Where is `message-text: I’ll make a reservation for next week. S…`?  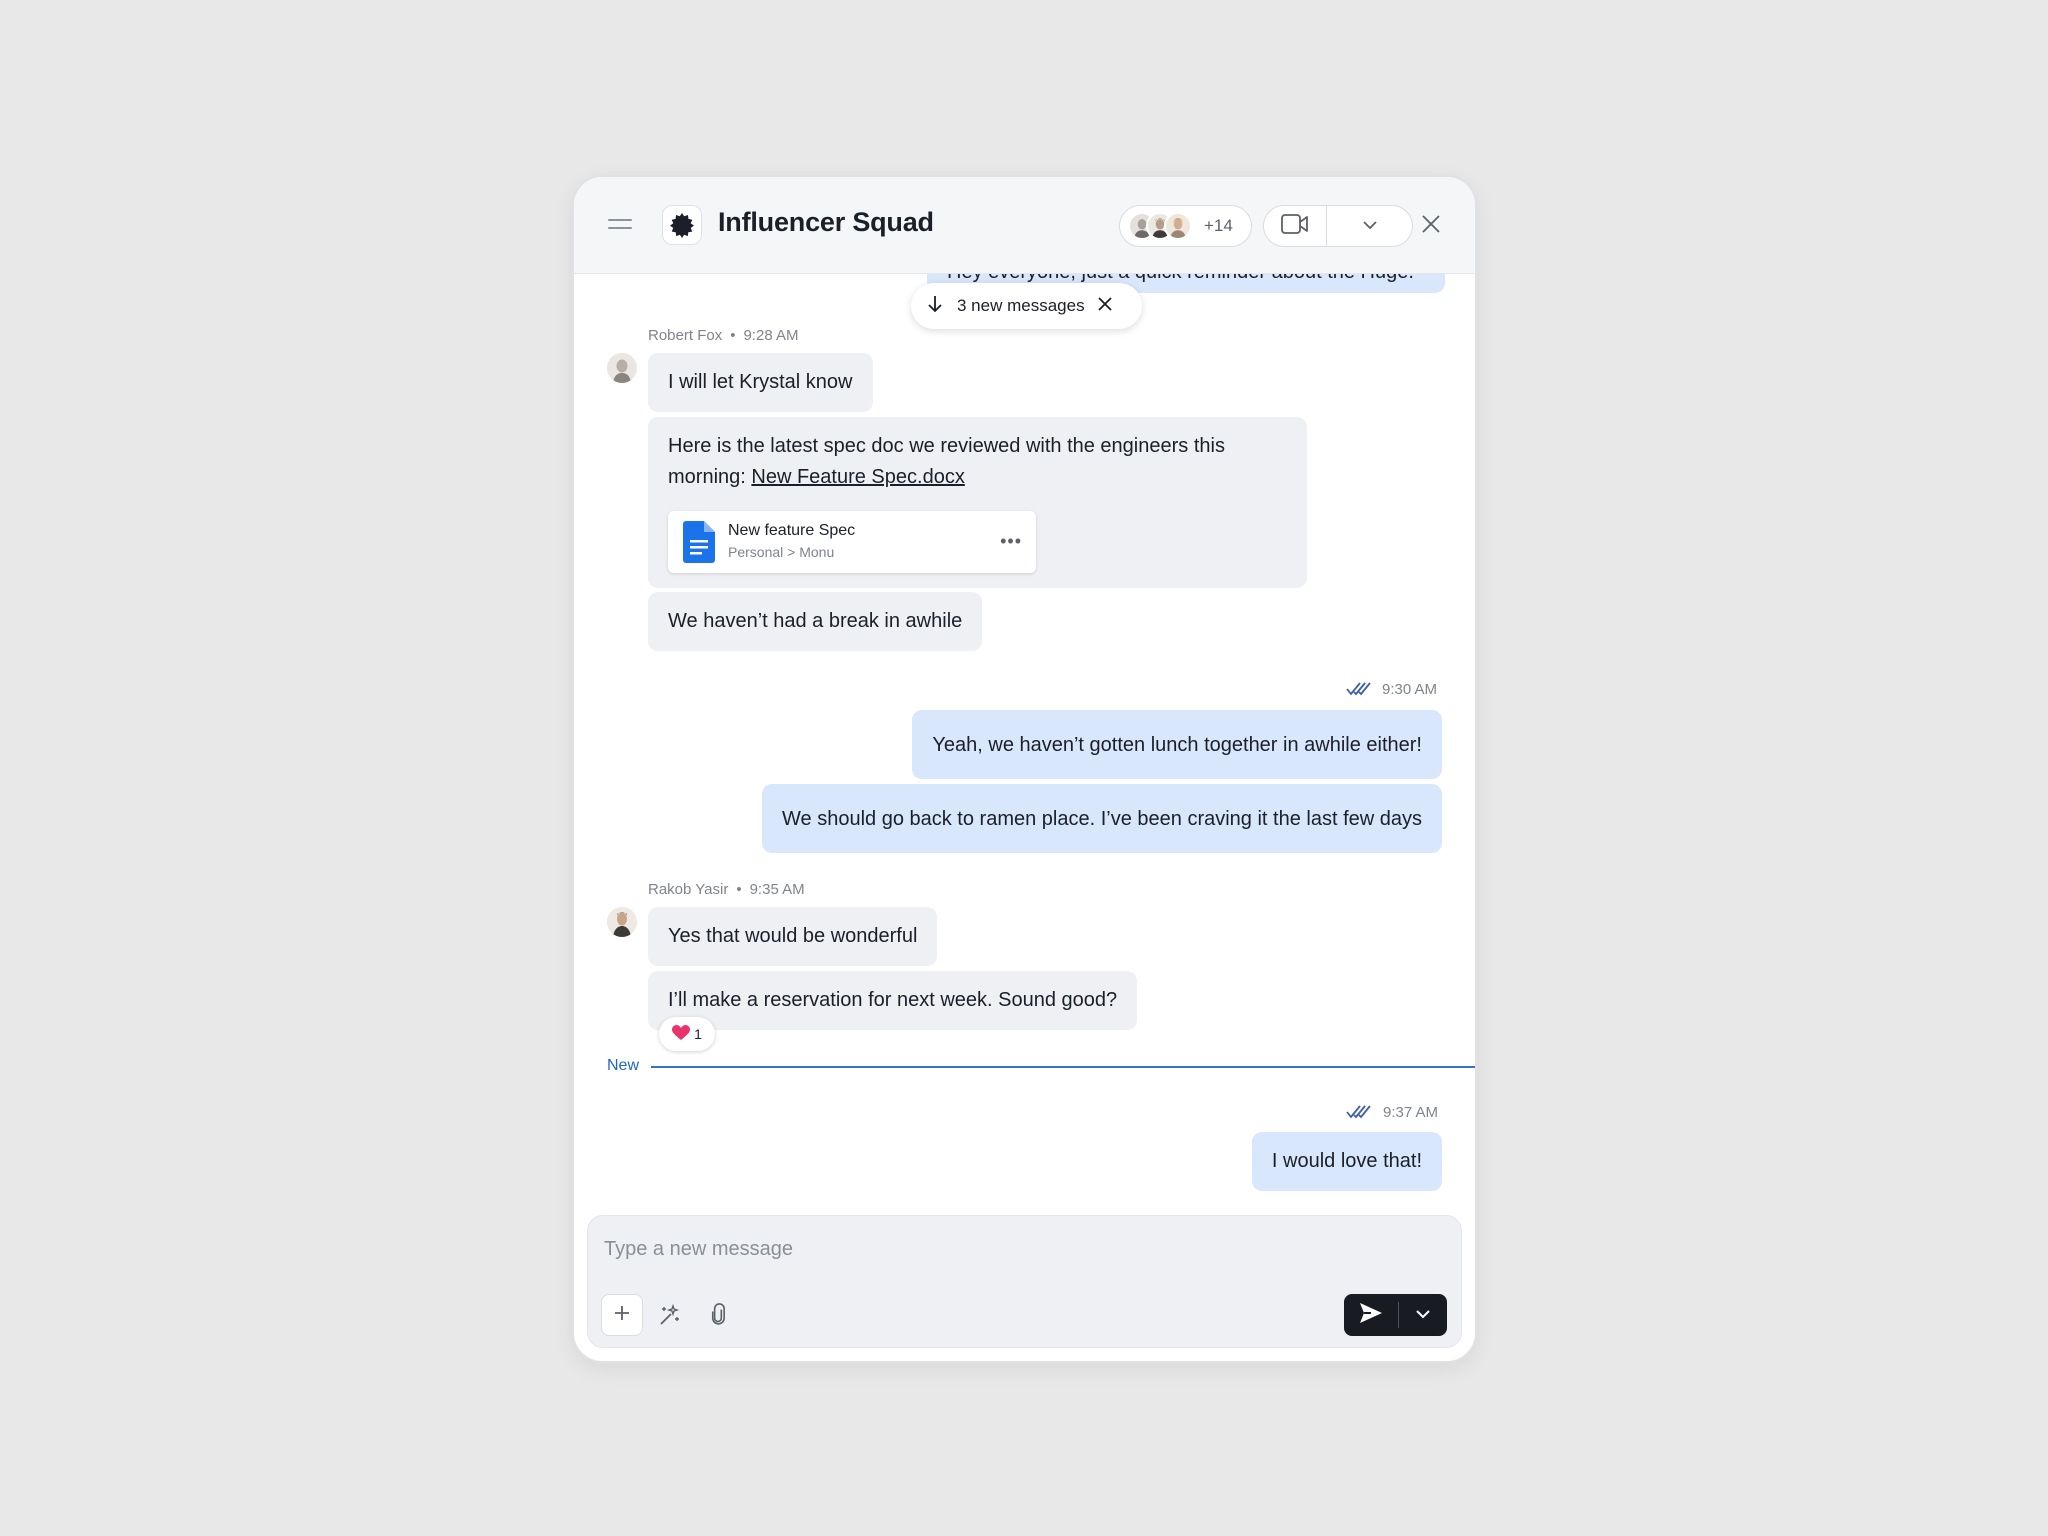 message-text: I’ll make a reservation for next week. S… is located at coordinates (893, 1000).